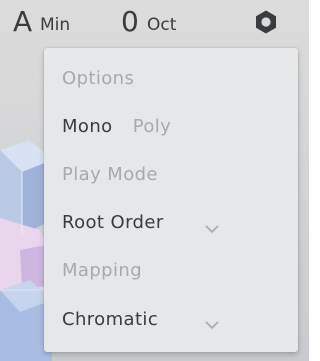  What do you see at coordinates (102, 270) in the screenshot?
I see `mapping-section-header: Mapping` at bounding box center [102, 270].